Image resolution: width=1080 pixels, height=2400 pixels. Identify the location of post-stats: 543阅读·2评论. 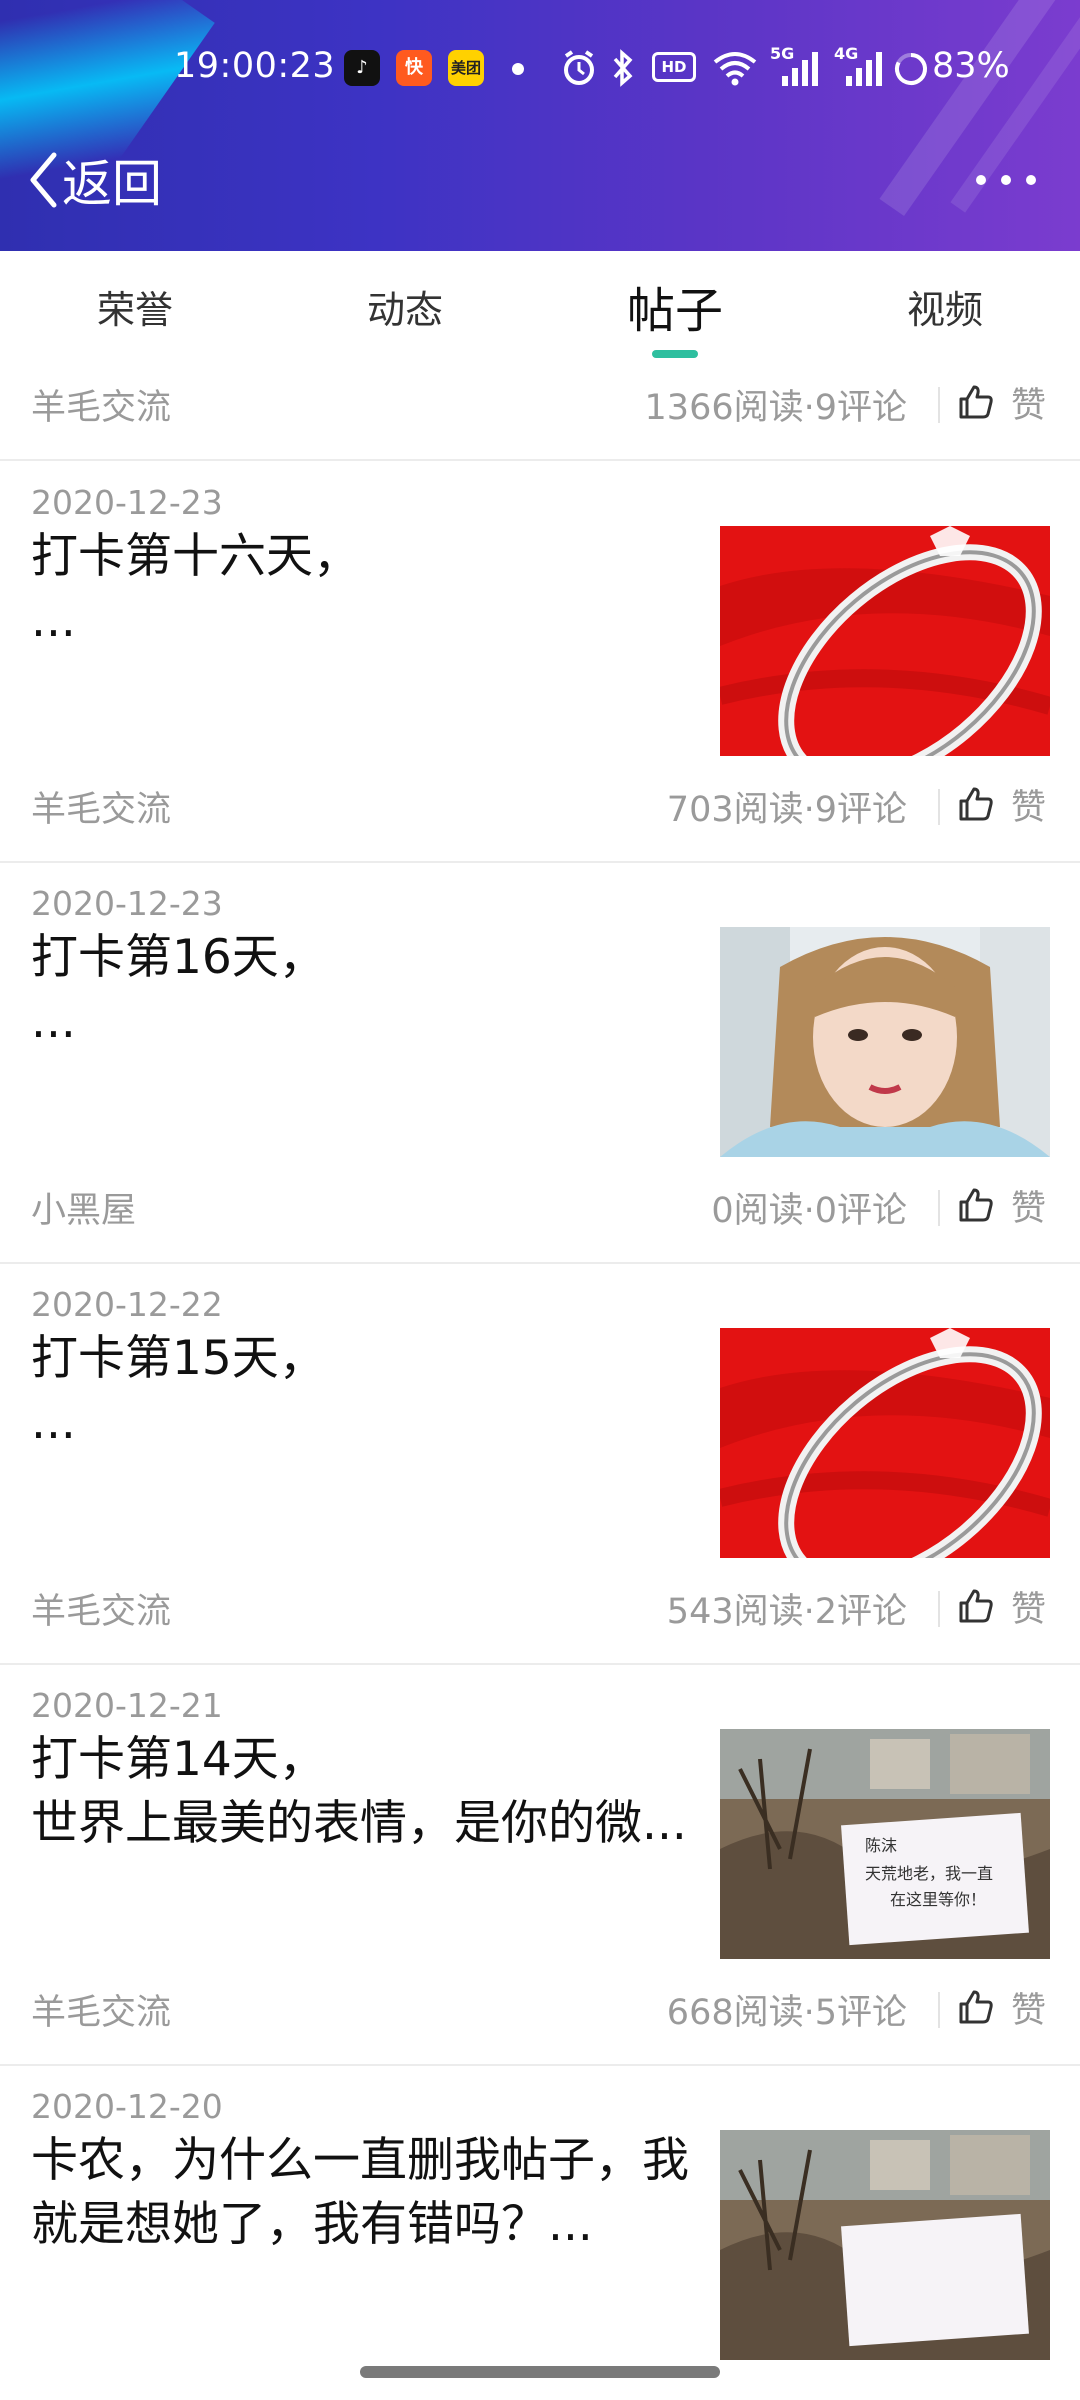
(786, 1612).